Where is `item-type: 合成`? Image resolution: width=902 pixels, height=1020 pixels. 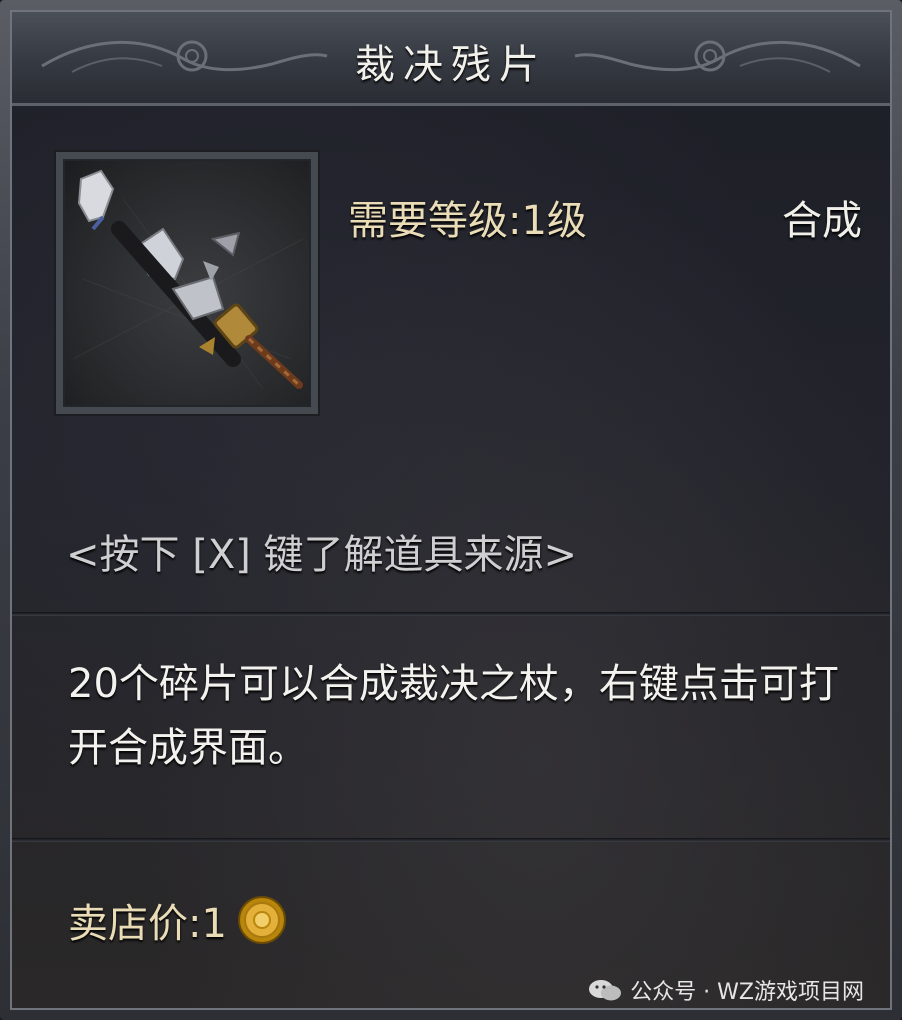
item-type: 合成 is located at coordinates (822, 221).